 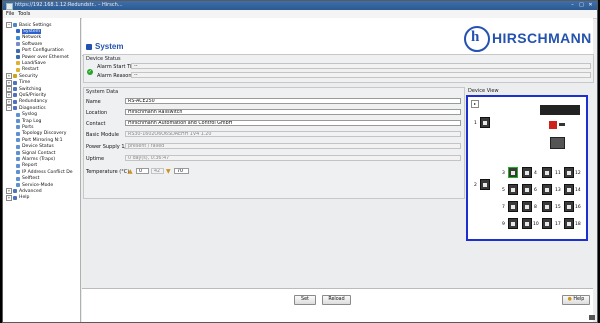 What do you see at coordinates (39, 140) in the screenshot?
I see `tree-item-port-mirroring-n-1: Port Mirroring N:1` at bounding box center [39, 140].